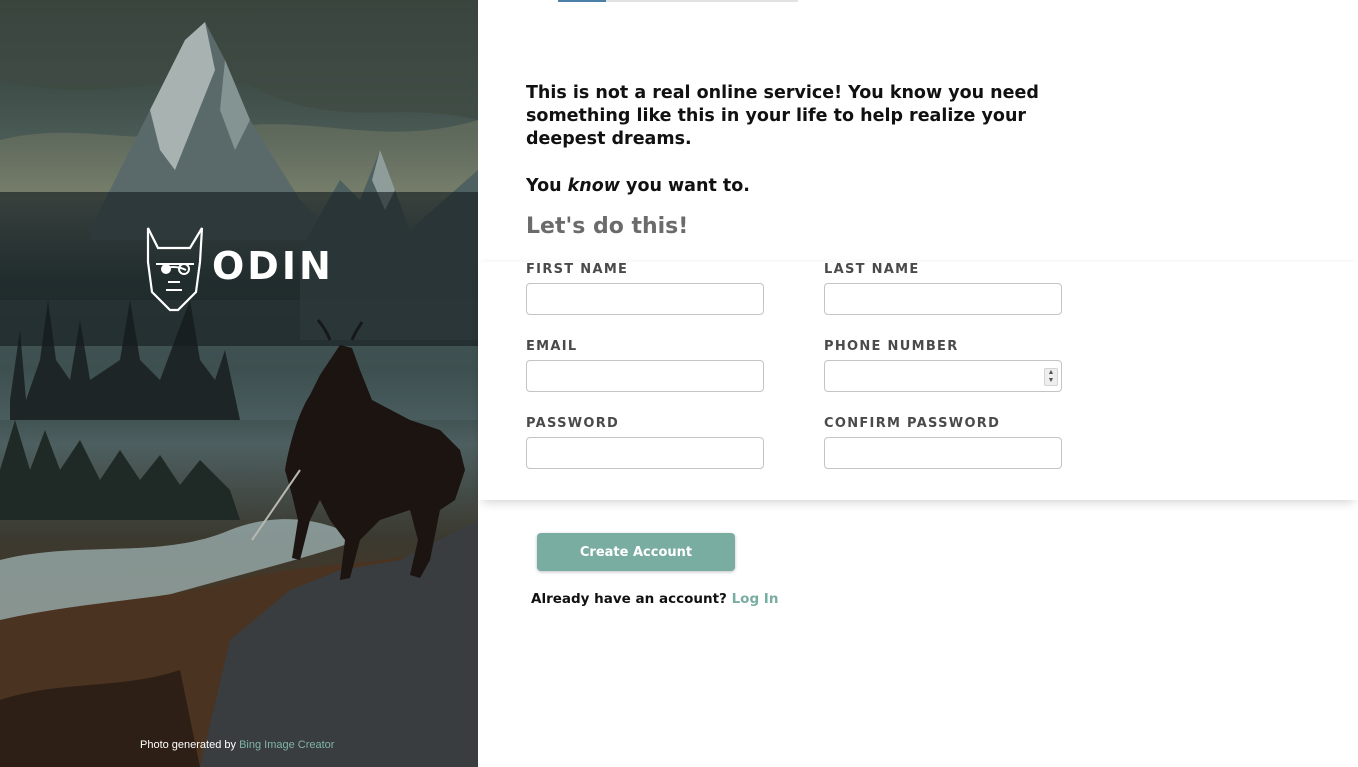 This screenshot has height=767, width=1358. What do you see at coordinates (631, 599) in the screenshot?
I see `login-prompt-text: Already have an account?` at bounding box center [631, 599].